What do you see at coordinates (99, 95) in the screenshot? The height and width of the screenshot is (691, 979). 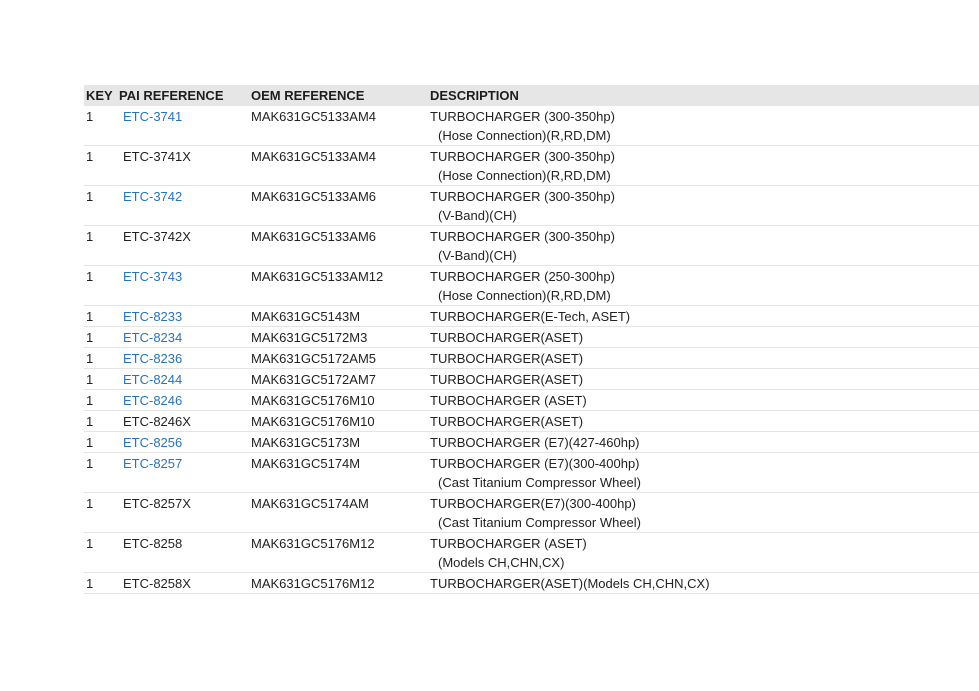 I see `header-key: KEY` at bounding box center [99, 95].